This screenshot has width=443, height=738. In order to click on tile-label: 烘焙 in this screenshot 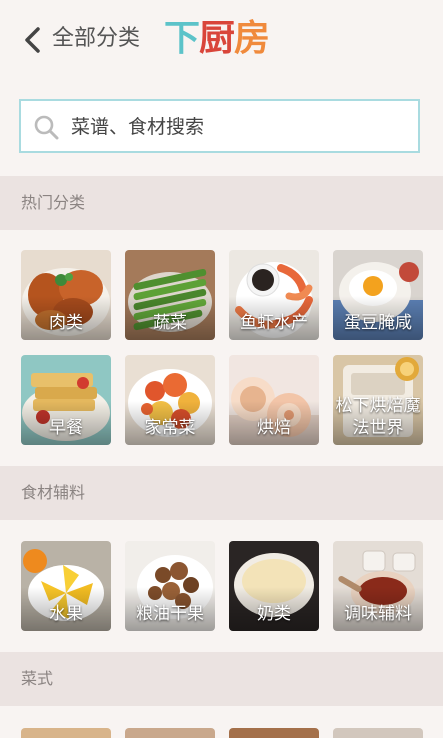, I will do `click(274, 428)`.